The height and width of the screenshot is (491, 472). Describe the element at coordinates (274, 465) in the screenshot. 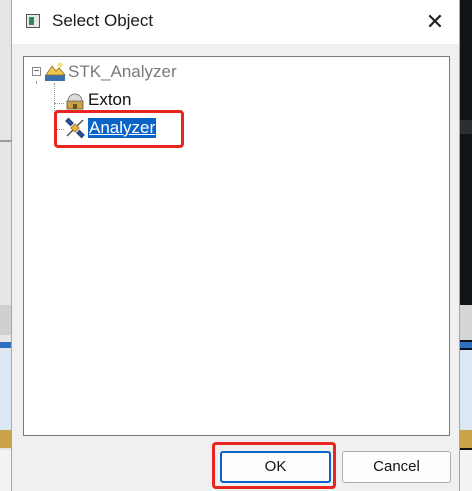

I see `annotation-highlight-ok-button` at that location.